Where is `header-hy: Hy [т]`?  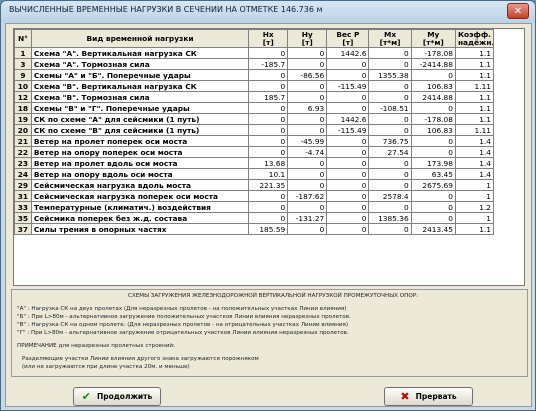 header-hy: Hy [т] is located at coordinates (307, 38).